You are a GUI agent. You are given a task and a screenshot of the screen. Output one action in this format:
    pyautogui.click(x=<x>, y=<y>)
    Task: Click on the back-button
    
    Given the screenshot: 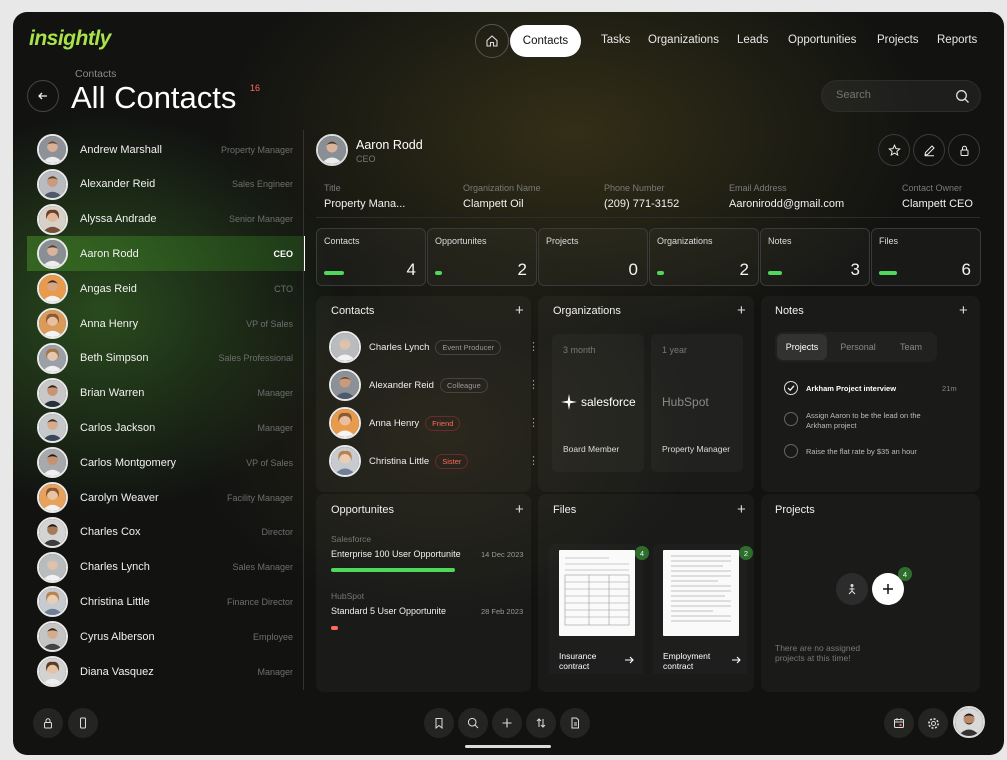 What is the action you would take?
    pyautogui.click(x=43, y=96)
    